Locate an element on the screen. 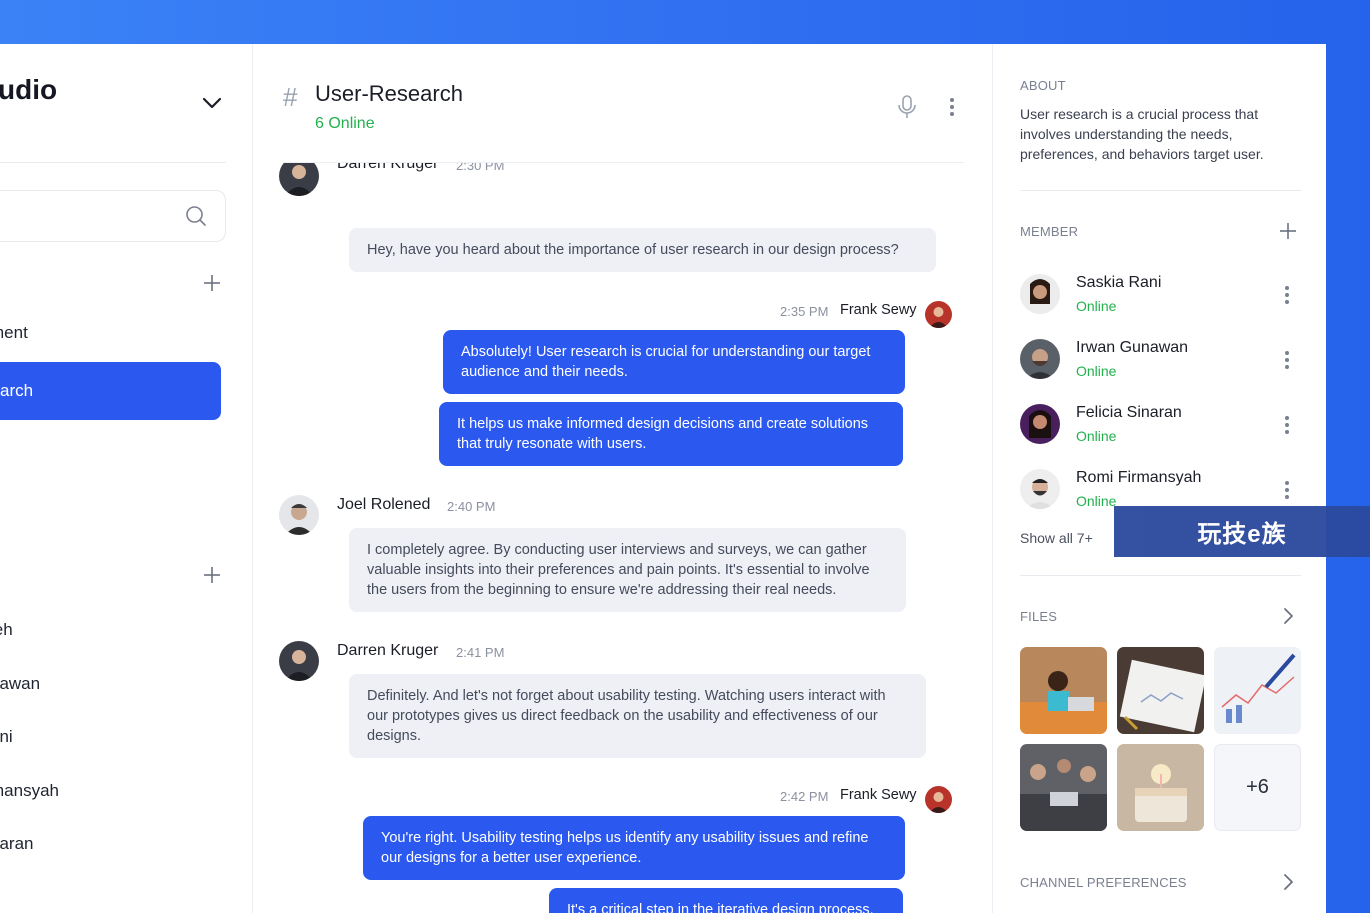 The image size is (1370, 913). add-channel-icon is located at coordinates (212, 283).